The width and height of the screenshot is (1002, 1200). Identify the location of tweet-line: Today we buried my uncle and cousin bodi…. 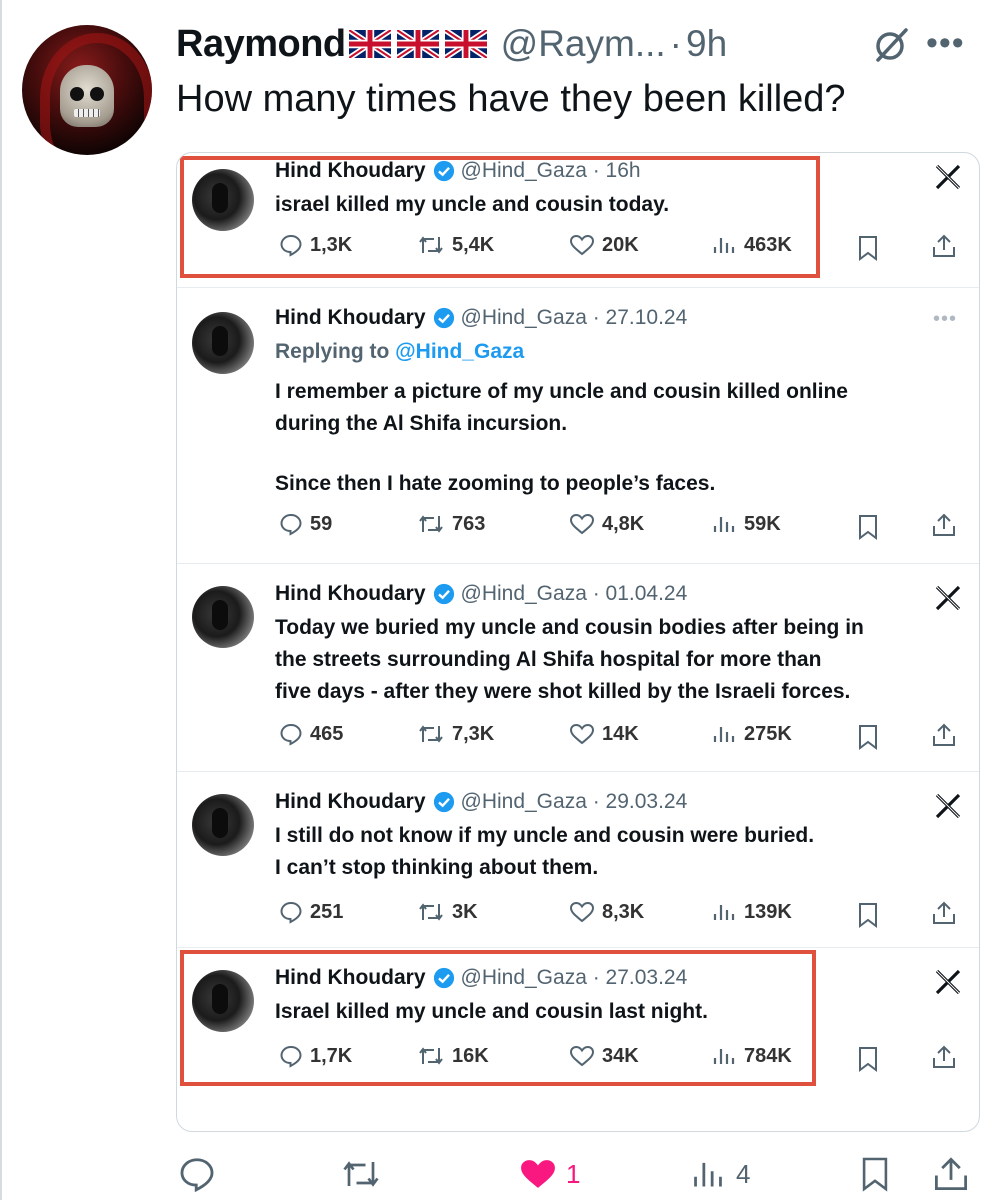
(569, 627).